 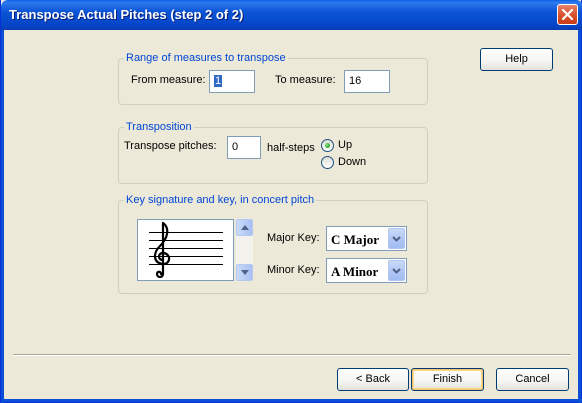 I want to click on major-key-select: C Major, so click(x=366, y=238).